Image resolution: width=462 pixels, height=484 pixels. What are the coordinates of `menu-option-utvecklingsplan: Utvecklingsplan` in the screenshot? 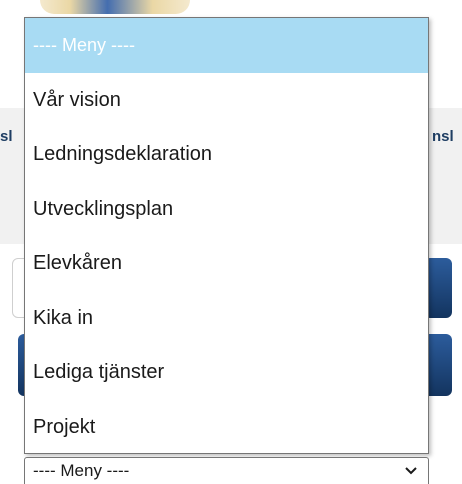 It's located at (226, 209).